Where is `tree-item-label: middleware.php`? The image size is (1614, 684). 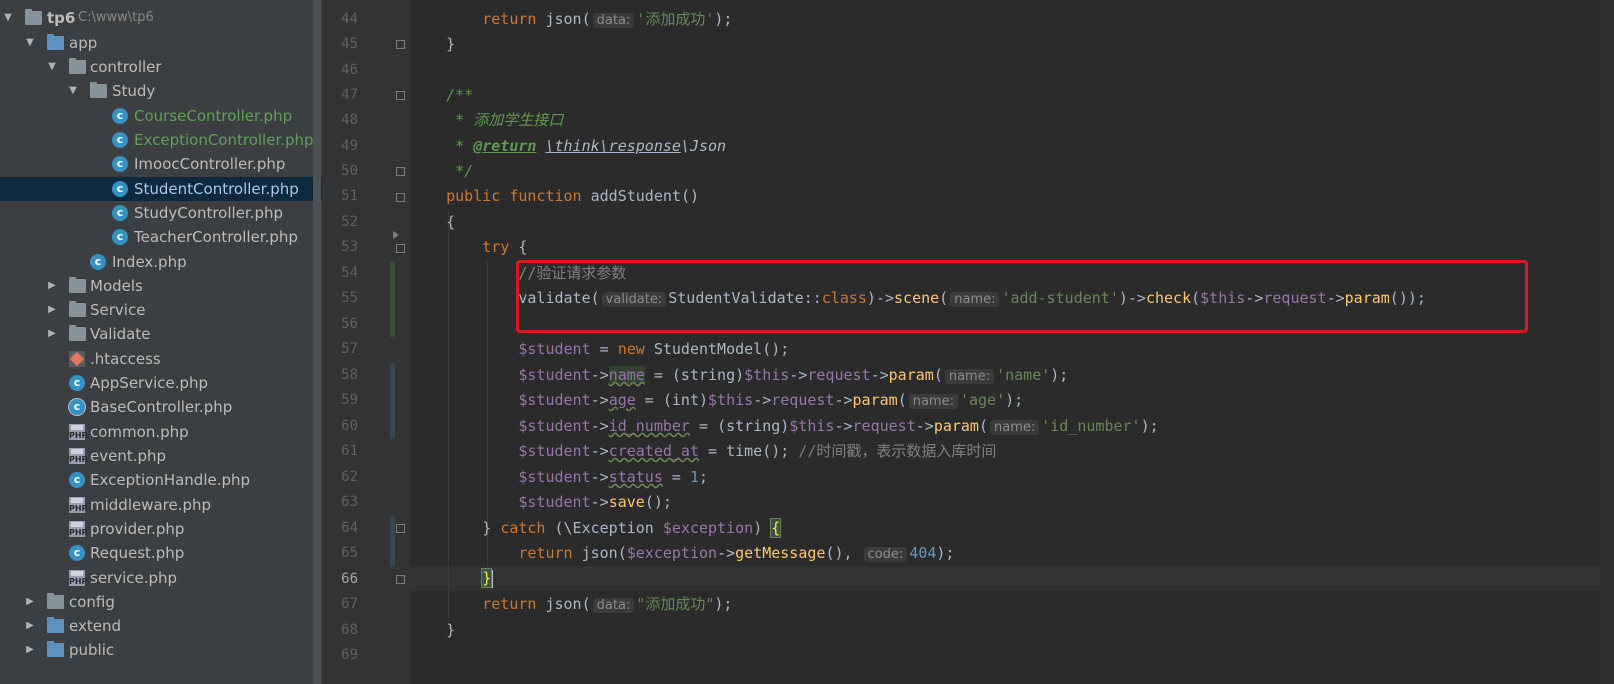
tree-item-label: middleware.php is located at coordinates (151, 505).